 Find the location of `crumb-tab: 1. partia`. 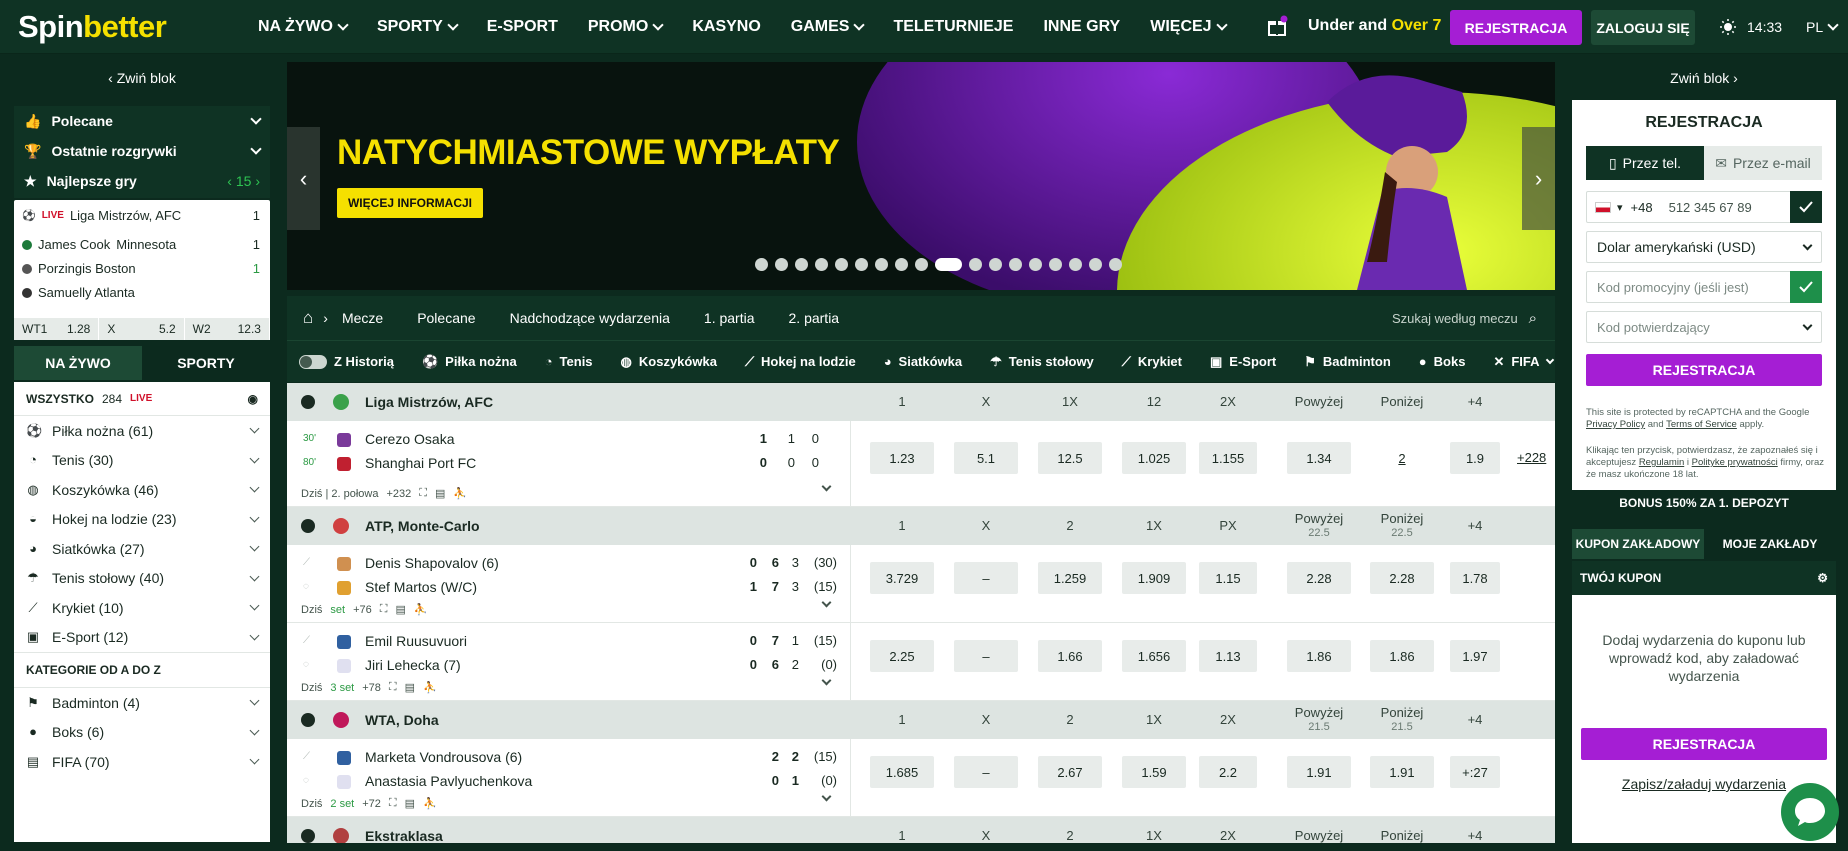

crumb-tab: 1. partia is located at coordinates (729, 318).